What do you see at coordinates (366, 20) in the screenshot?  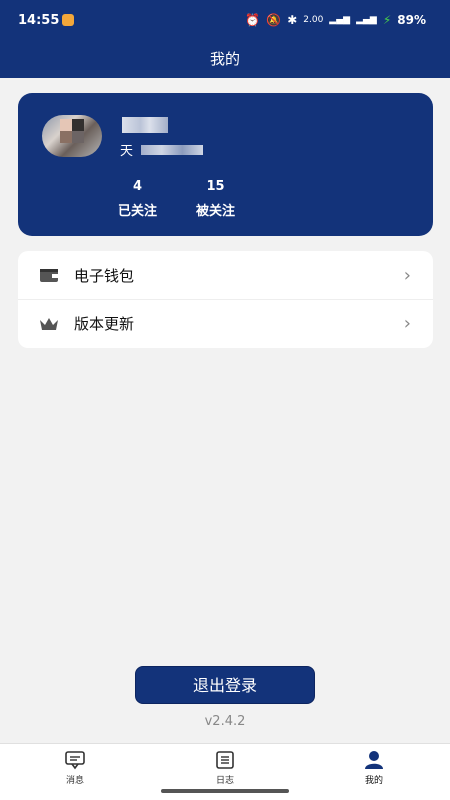 I see `signal-icon-2: ▂▄▆` at bounding box center [366, 20].